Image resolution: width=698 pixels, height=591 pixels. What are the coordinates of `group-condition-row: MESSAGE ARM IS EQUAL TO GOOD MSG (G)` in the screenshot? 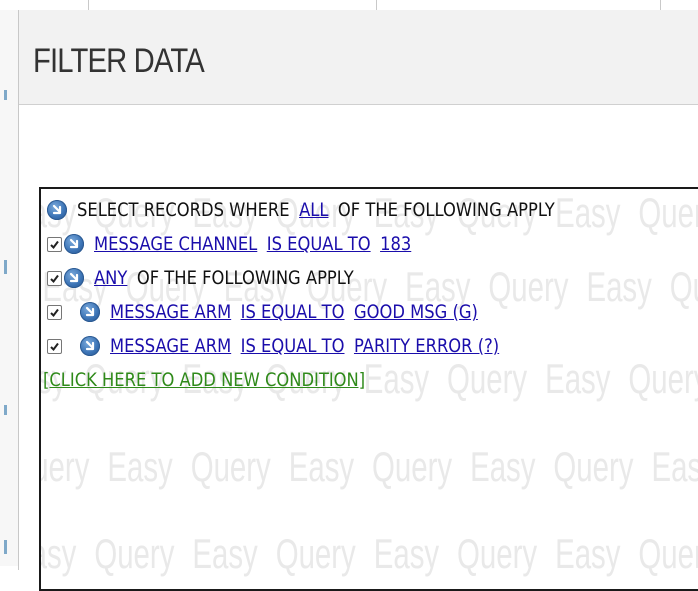 It's located at (292, 312).